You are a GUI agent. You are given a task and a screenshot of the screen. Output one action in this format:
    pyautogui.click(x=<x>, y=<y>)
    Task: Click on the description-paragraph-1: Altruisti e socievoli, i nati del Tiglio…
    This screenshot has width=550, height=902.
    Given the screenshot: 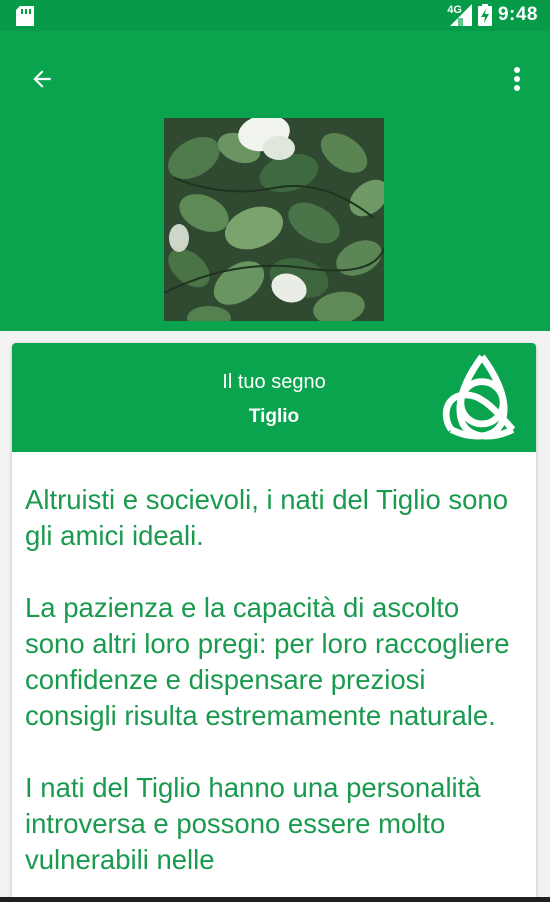 What is the action you would take?
    pyautogui.click(x=267, y=517)
    